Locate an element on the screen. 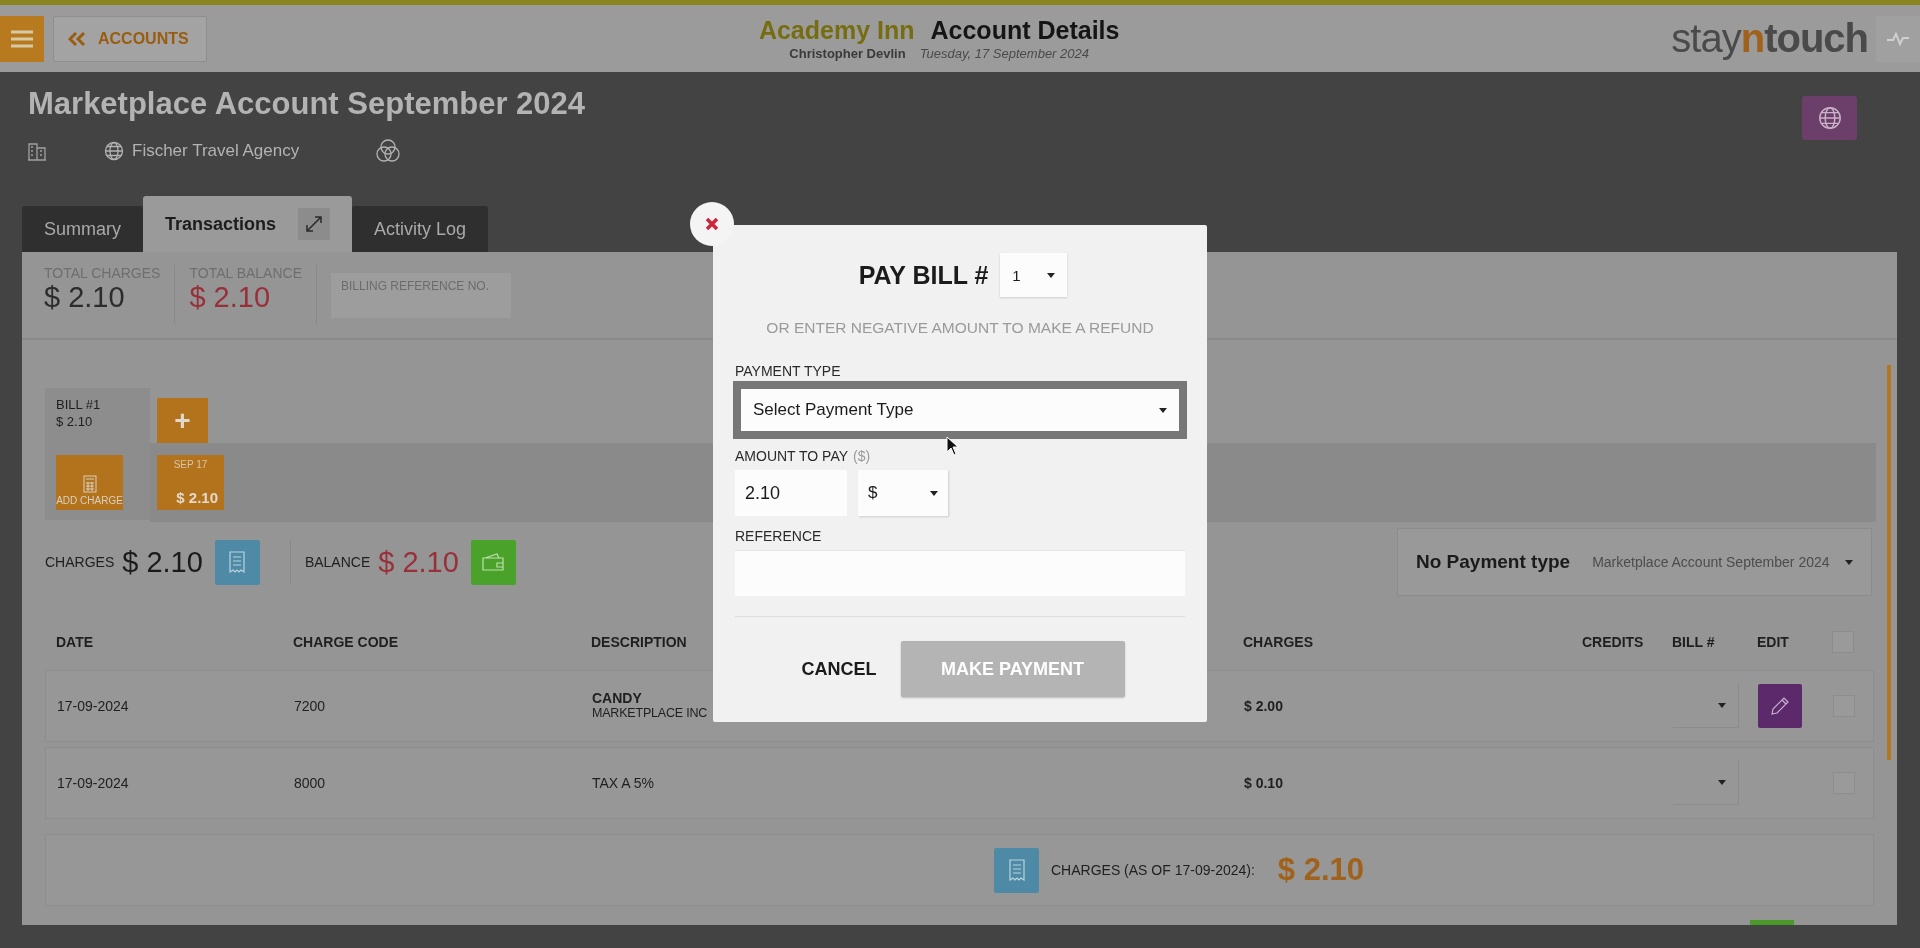 This screenshot has width=1920, height=948. user-name: Christopher Devlin is located at coordinates (847, 53).